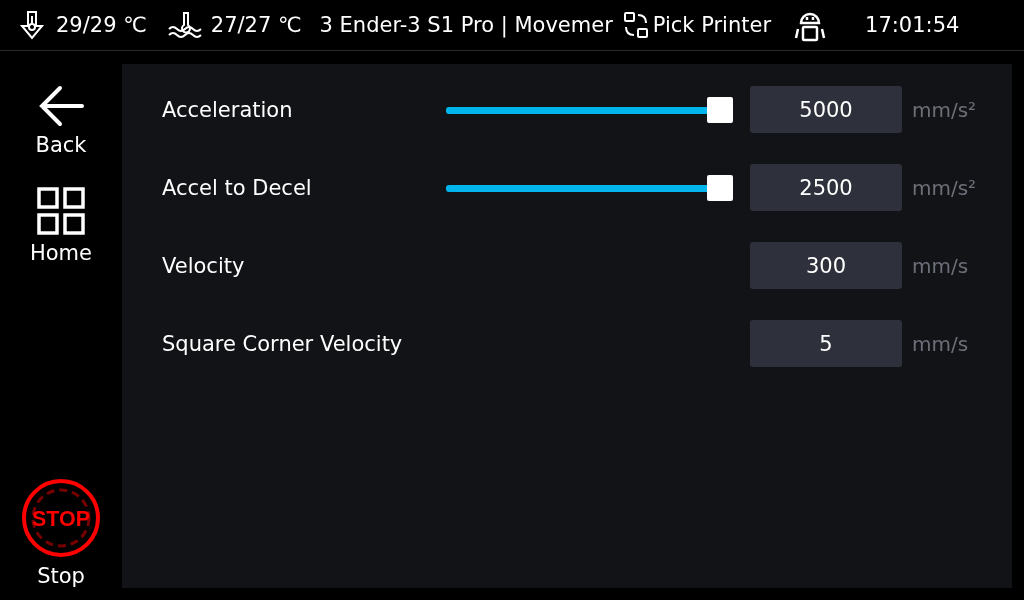 The image size is (1024, 600). Describe the element at coordinates (237, 187) in the screenshot. I see `setting-label: Accel to Decel` at that location.